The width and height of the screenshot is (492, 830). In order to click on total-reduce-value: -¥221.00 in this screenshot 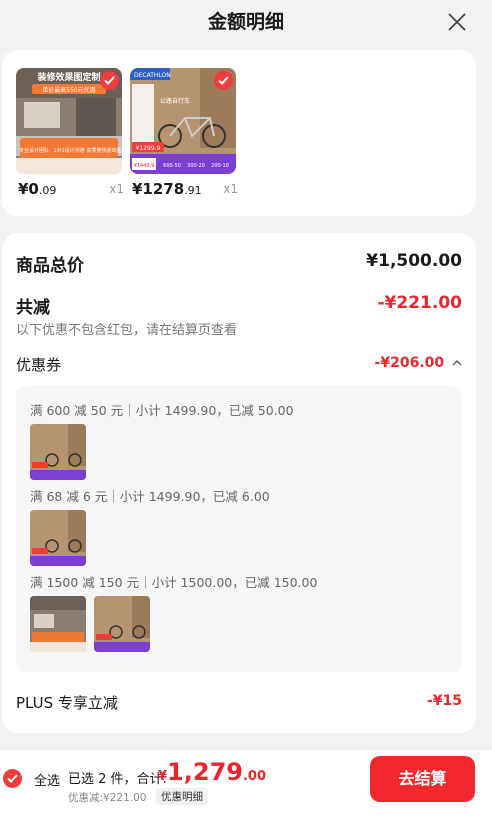, I will do `click(420, 303)`.